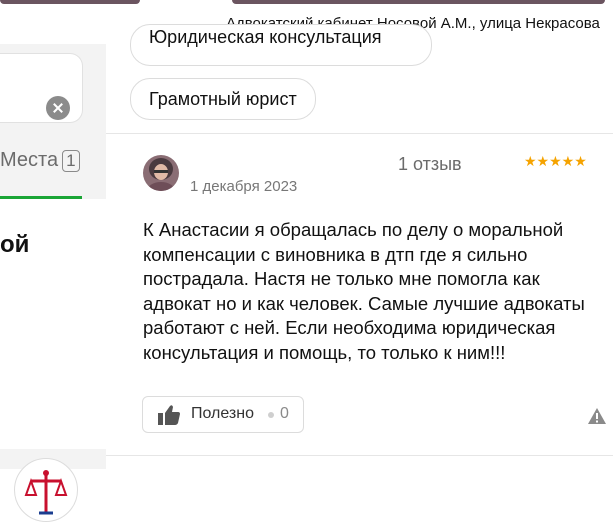 This screenshot has height=526, width=613. What do you see at coordinates (71, 161) in the screenshot?
I see `tab-places-count: 1` at bounding box center [71, 161].